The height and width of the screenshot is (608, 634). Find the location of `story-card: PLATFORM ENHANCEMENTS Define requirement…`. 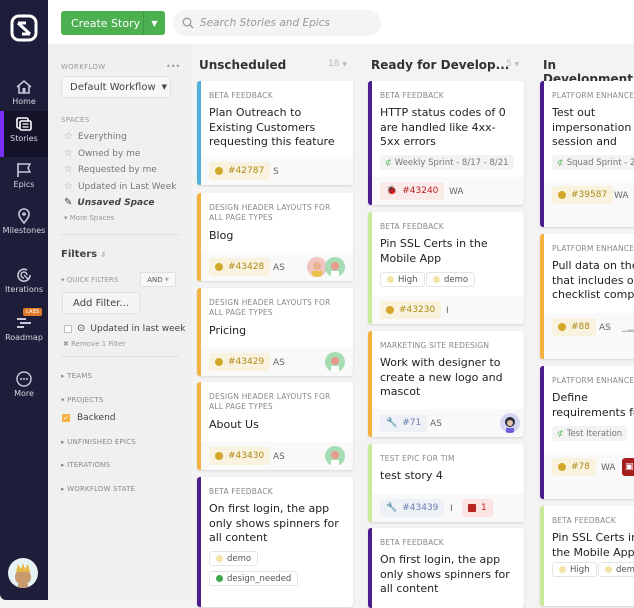

story-card: PLATFORM ENHANCEMENTS Define requirement… is located at coordinates (587, 432).